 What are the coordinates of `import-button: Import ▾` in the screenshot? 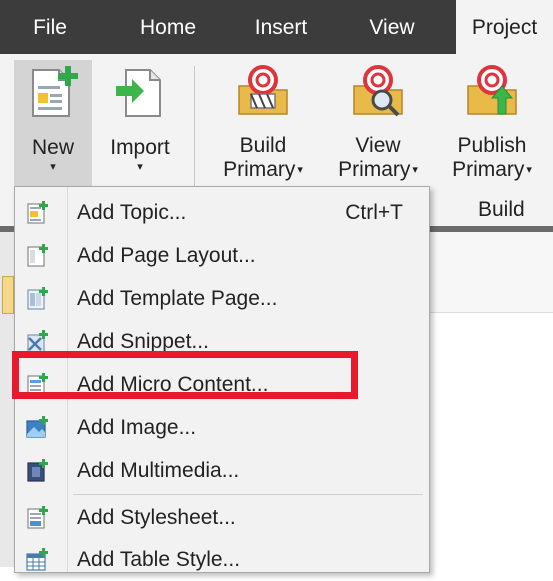 It's located at (140, 124).